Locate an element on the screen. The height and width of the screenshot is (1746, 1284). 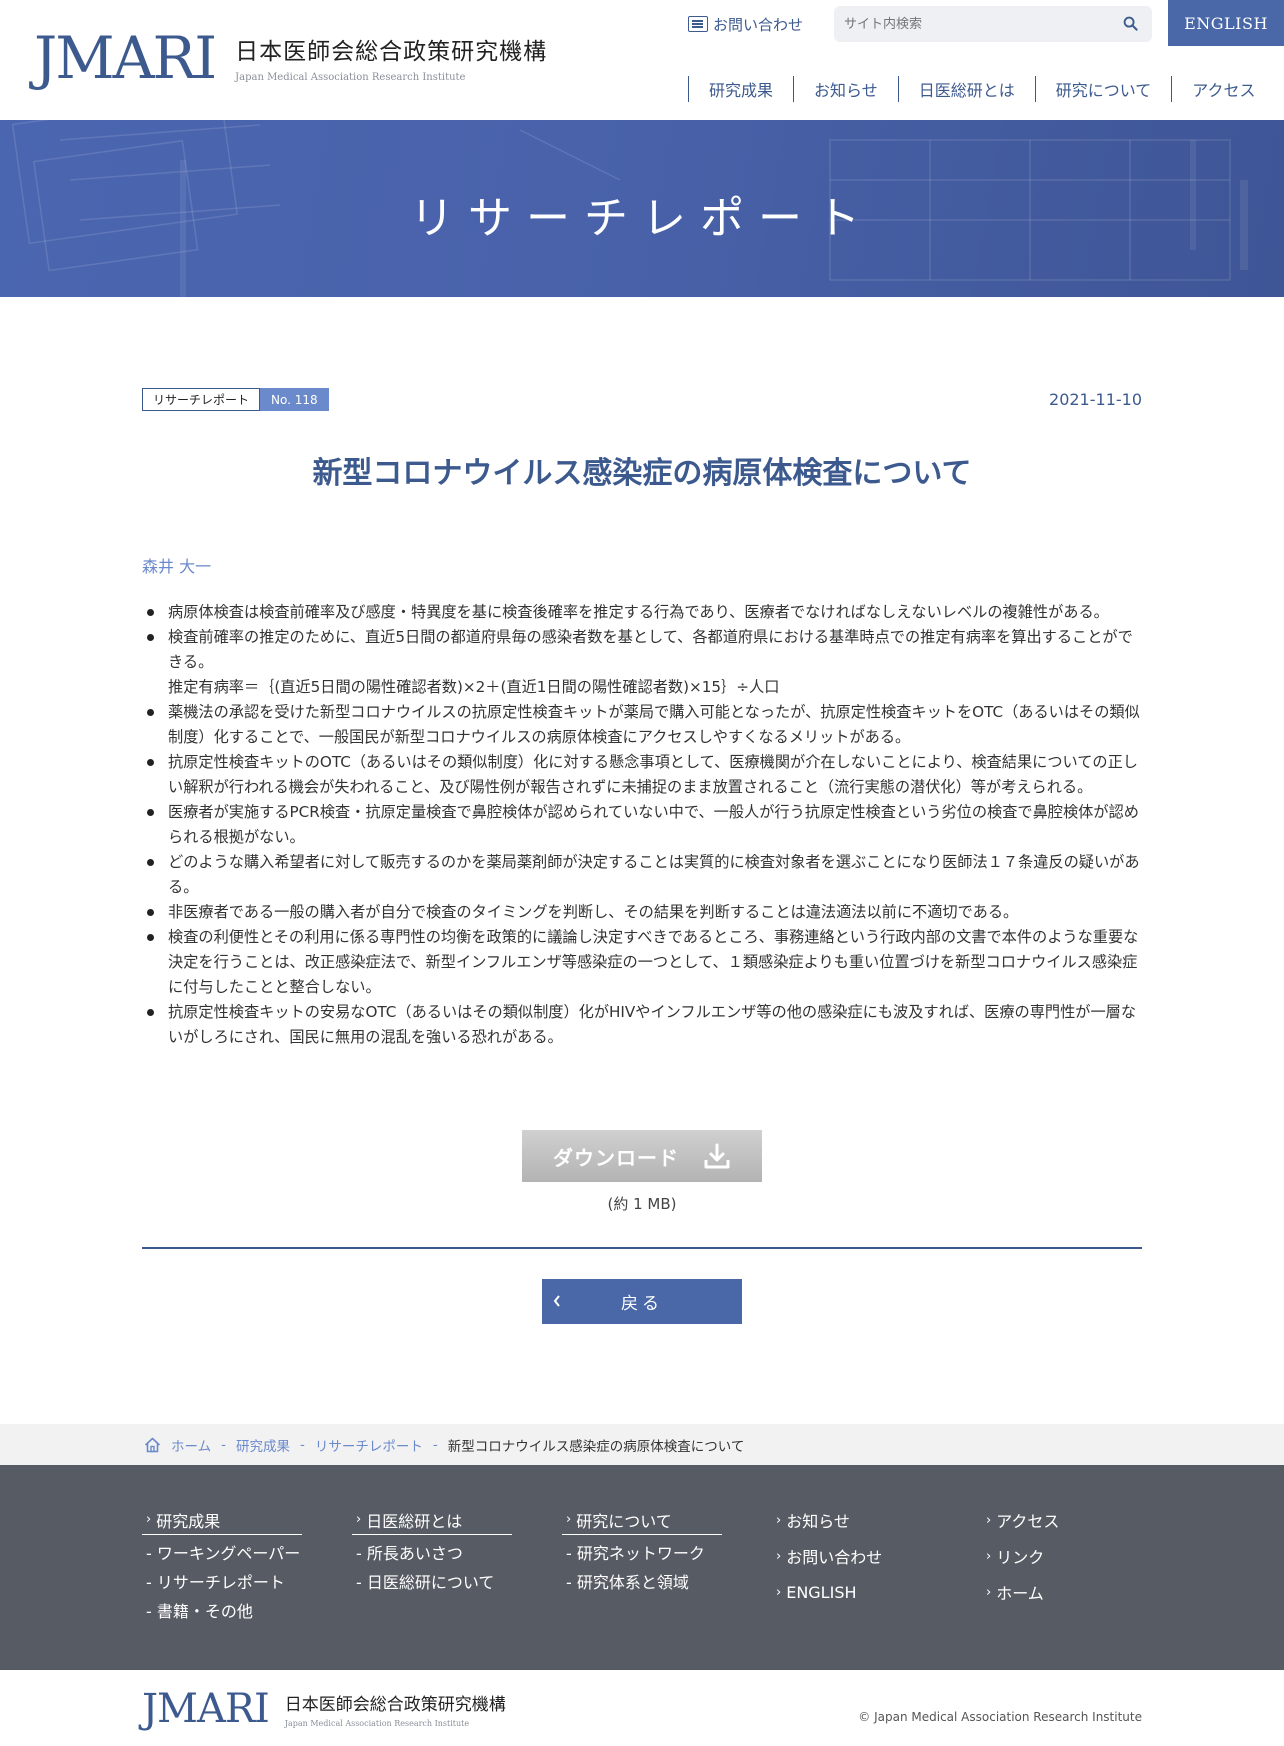
breadcrumb-current: 新型コロナウイルス感染症の病原体検査について is located at coordinates (596, 1446).